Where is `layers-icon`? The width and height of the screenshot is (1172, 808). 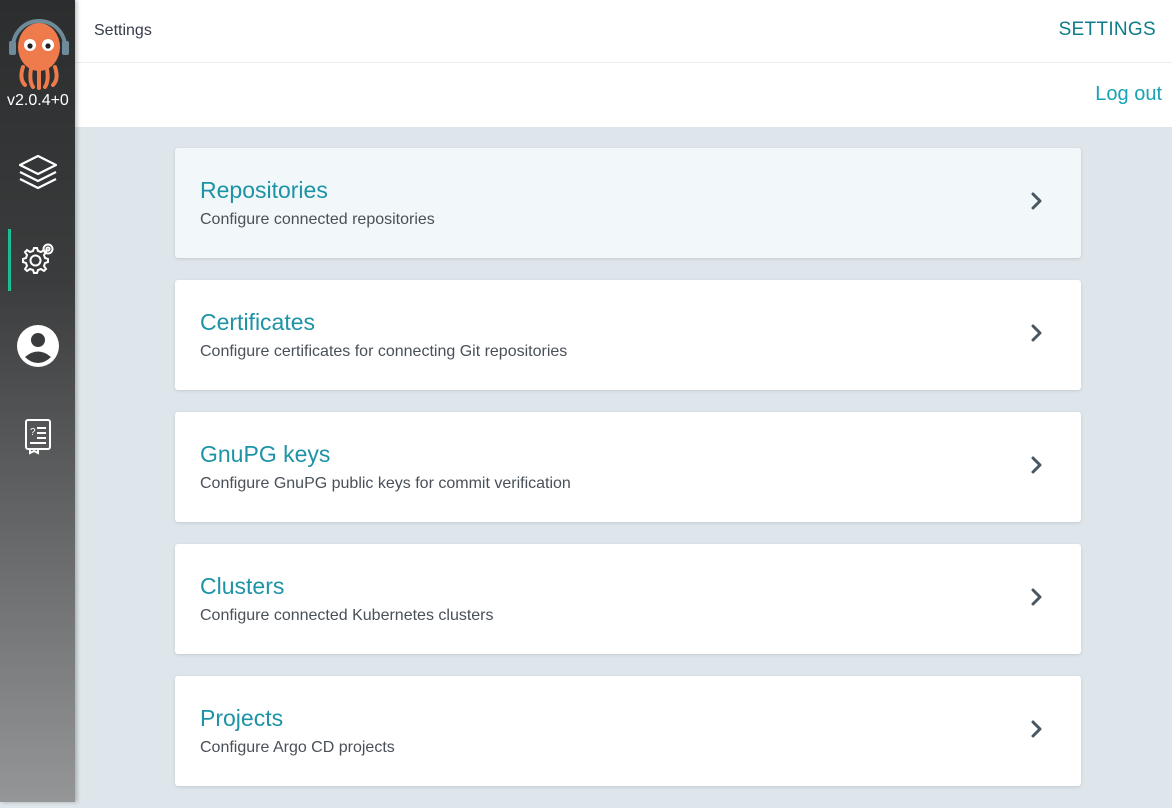 layers-icon is located at coordinates (38, 173).